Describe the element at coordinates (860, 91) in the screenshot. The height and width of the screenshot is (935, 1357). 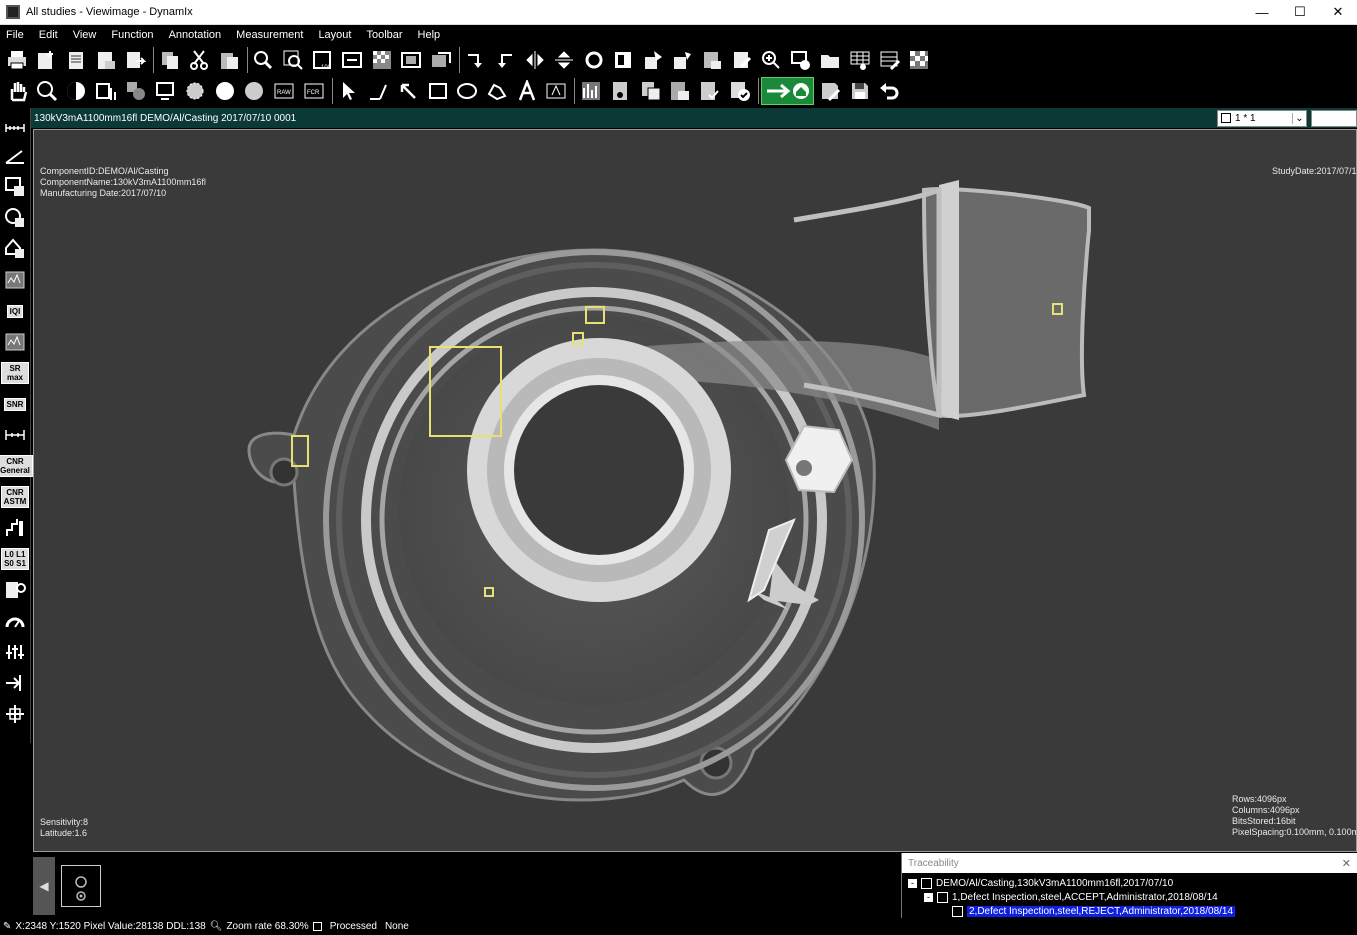
I see `save-icon` at that location.